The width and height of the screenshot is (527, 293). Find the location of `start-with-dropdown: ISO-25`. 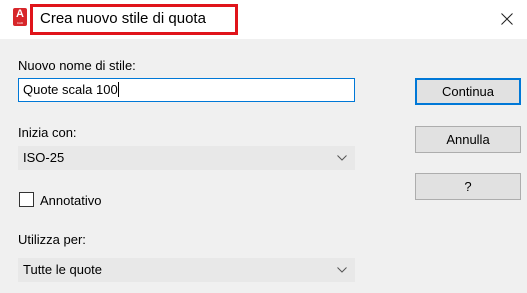

start-with-dropdown: ISO-25 is located at coordinates (186, 158).